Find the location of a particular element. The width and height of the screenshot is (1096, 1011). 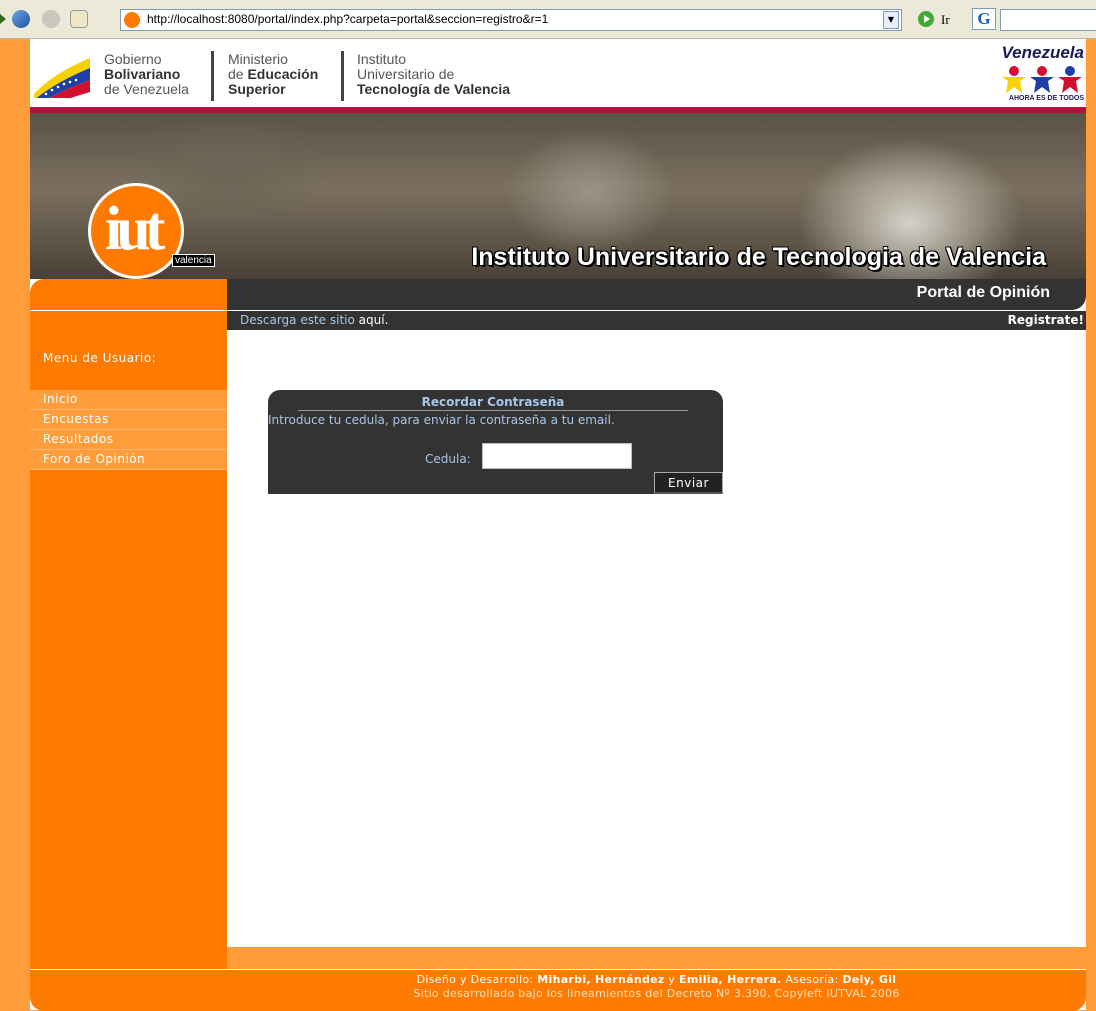

footer-author: Miharbi, Hernández is located at coordinates (601, 979).